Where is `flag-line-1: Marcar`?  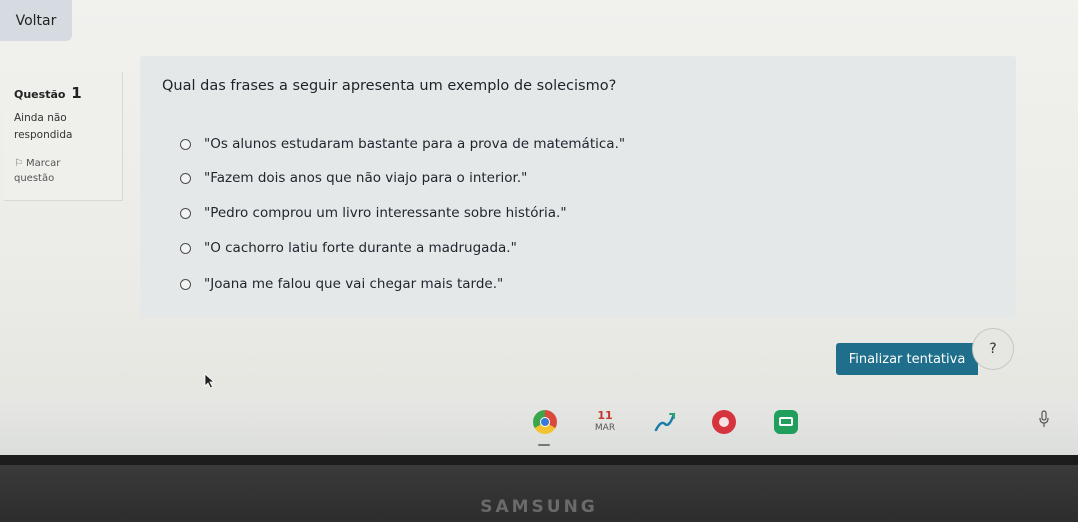
flag-line-1: Marcar is located at coordinates (43, 163).